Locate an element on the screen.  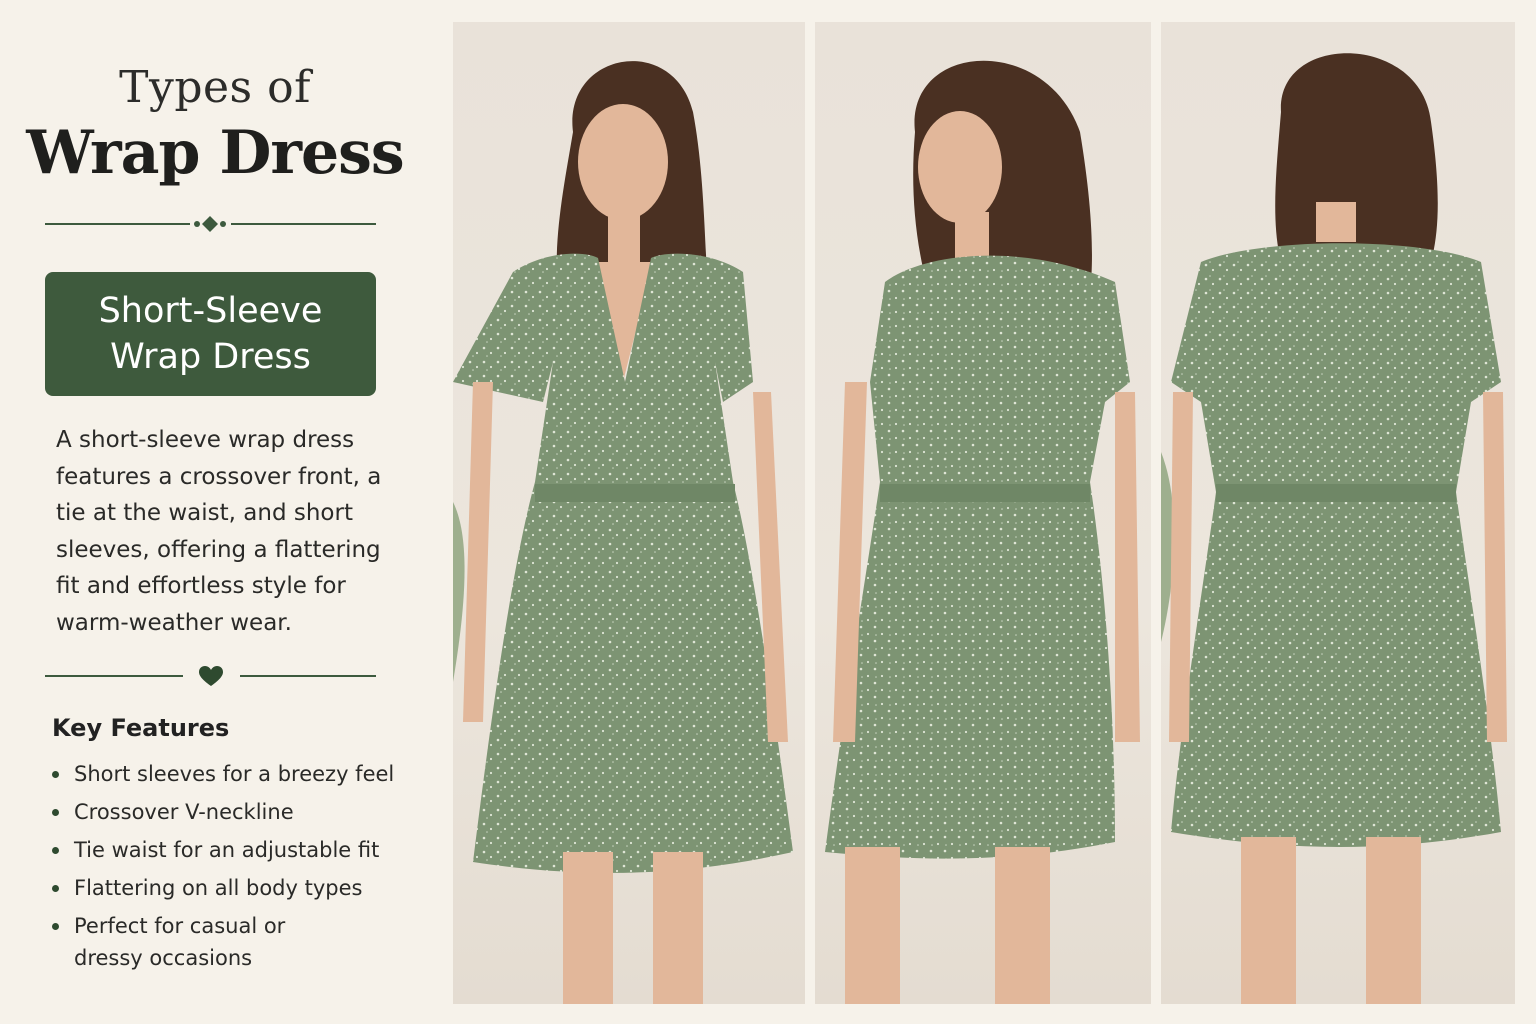
diamond-divider is located at coordinates (210, 224).